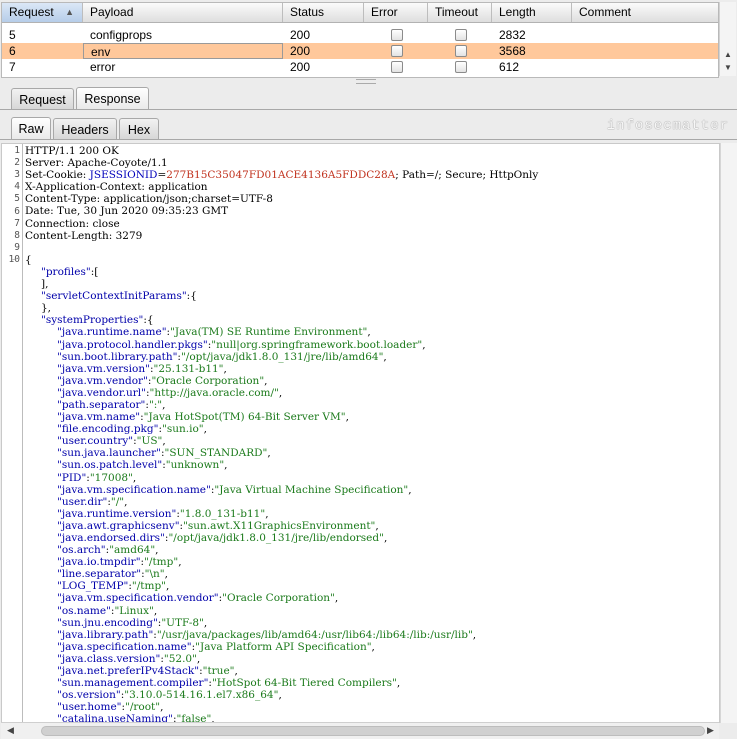  I want to click on code-line: "line.separator":"\n",, so click(372, 574).